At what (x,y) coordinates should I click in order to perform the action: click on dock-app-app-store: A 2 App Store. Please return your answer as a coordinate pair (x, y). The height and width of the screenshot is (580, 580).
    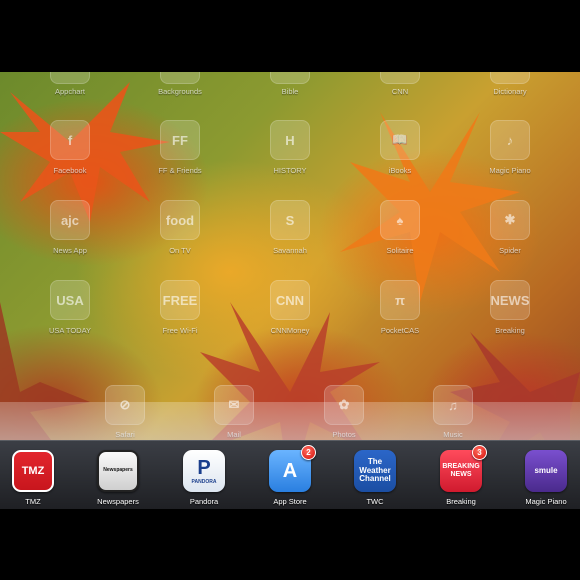
    Looking at the image, I should click on (290, 475).